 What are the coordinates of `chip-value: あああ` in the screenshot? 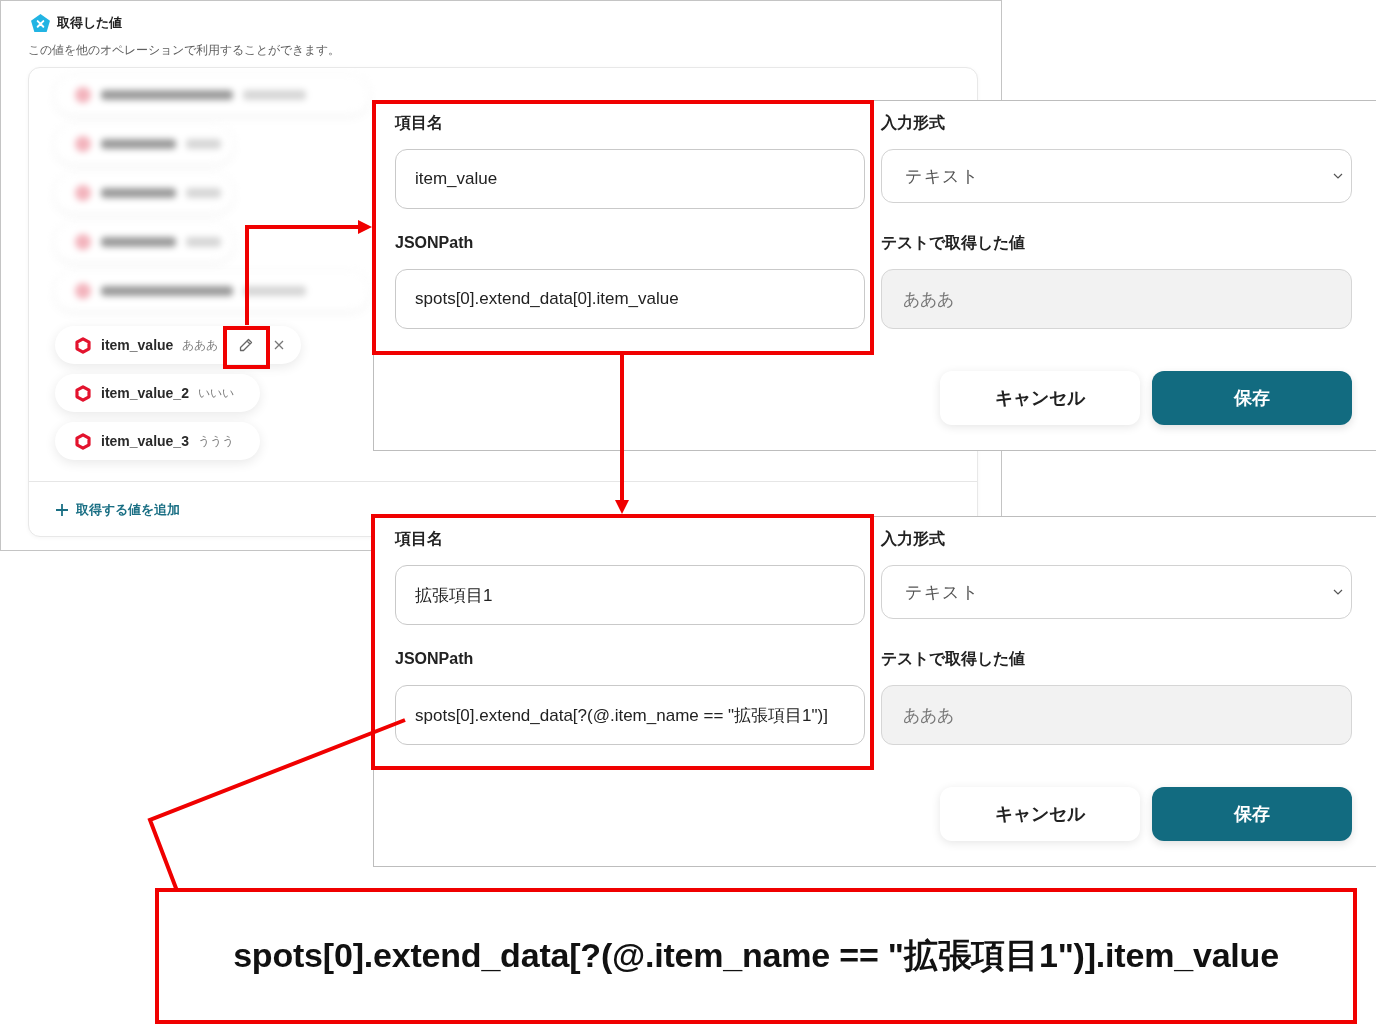 It's located at (200, 345).